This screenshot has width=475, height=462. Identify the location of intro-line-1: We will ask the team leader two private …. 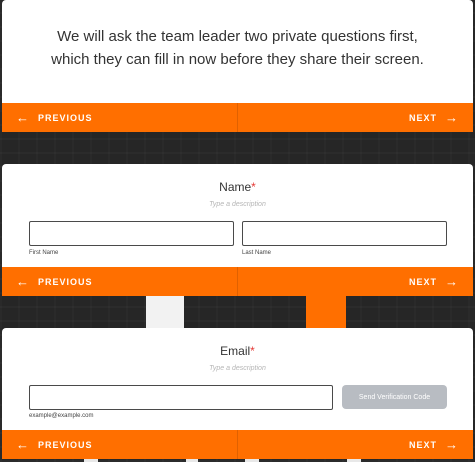
(237, 36).